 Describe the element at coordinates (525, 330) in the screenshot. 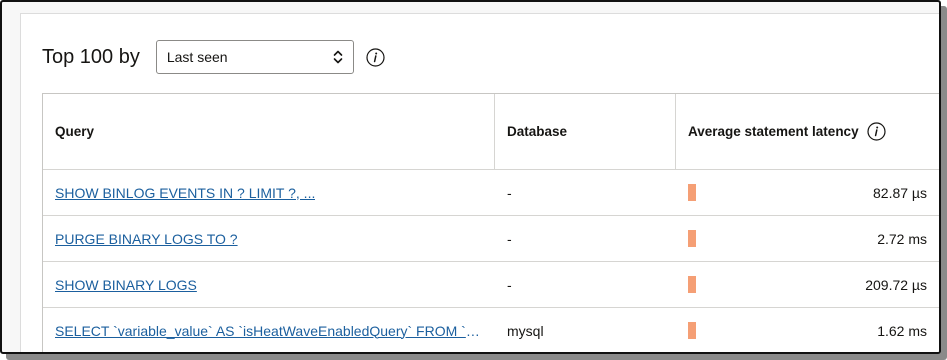

I see `database-cell: mysql` at that location.